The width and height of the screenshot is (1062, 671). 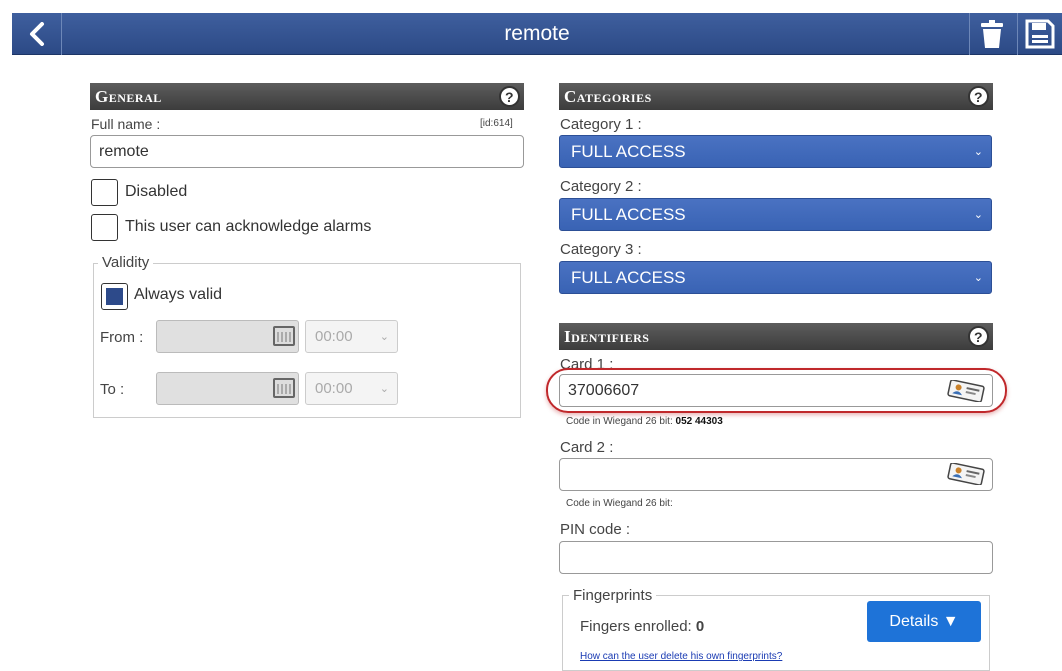 What do you see at coordinates (122, 337) in the screenshot?
I see `from-label: From :` at bounding box center [122, 337].